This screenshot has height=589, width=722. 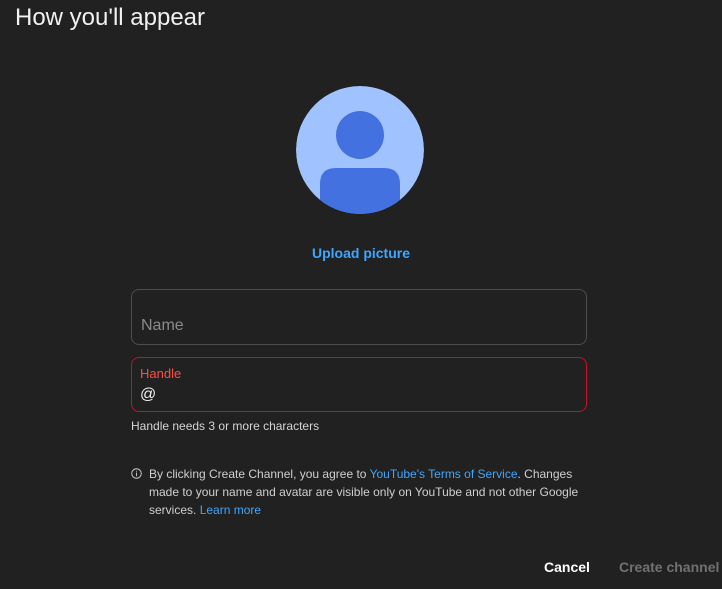 What do you see at coordinates (136, 473) in the screenshot?
I see `info-icon` at bounding box center [136, 473].